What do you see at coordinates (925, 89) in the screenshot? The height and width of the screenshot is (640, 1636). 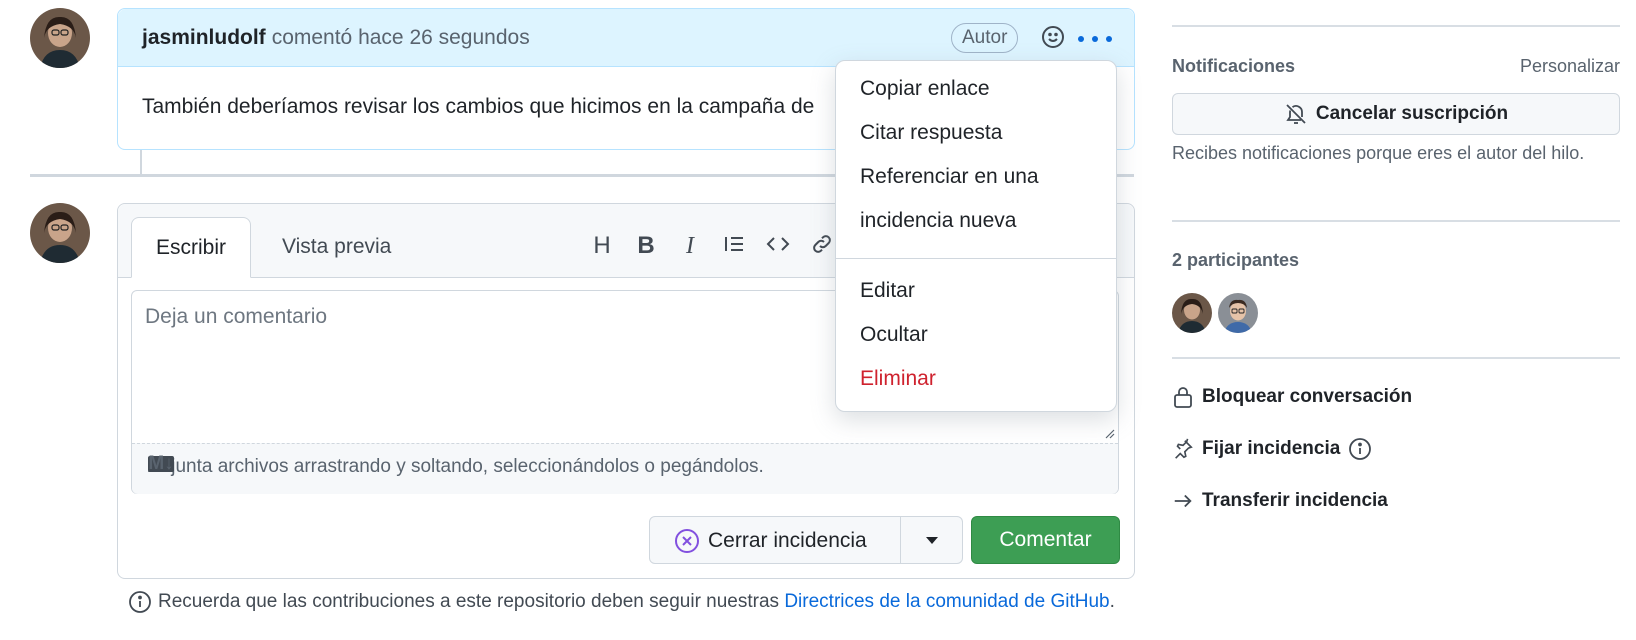 I see `menu-copy-link: Copiar enlace` at bounding box center [925, 89].